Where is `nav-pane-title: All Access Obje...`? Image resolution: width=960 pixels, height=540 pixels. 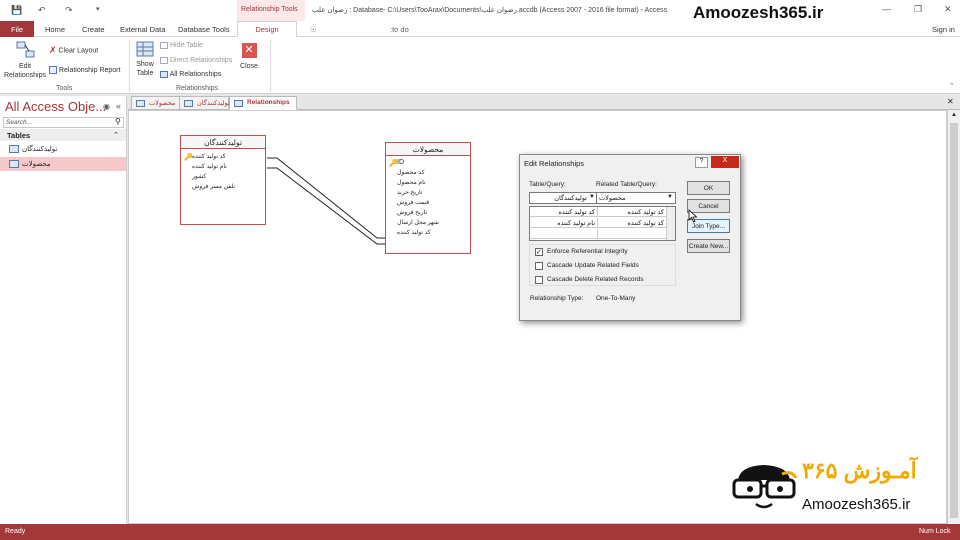 nav-pane-title: All Access Obje... is located at coordinates (55, 106).